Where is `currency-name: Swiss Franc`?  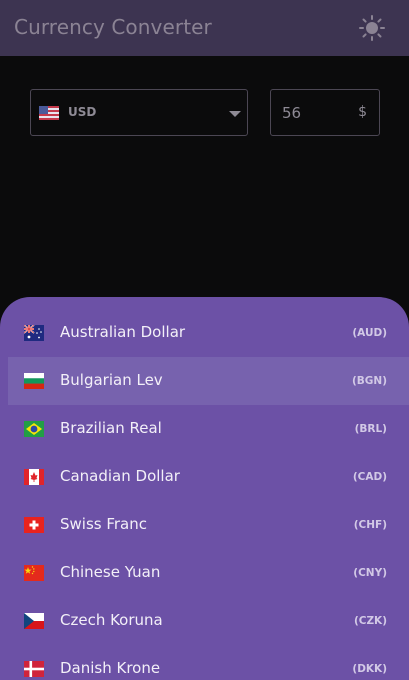 currency-name: Swiss Franc is located at coordinates (104, 524).